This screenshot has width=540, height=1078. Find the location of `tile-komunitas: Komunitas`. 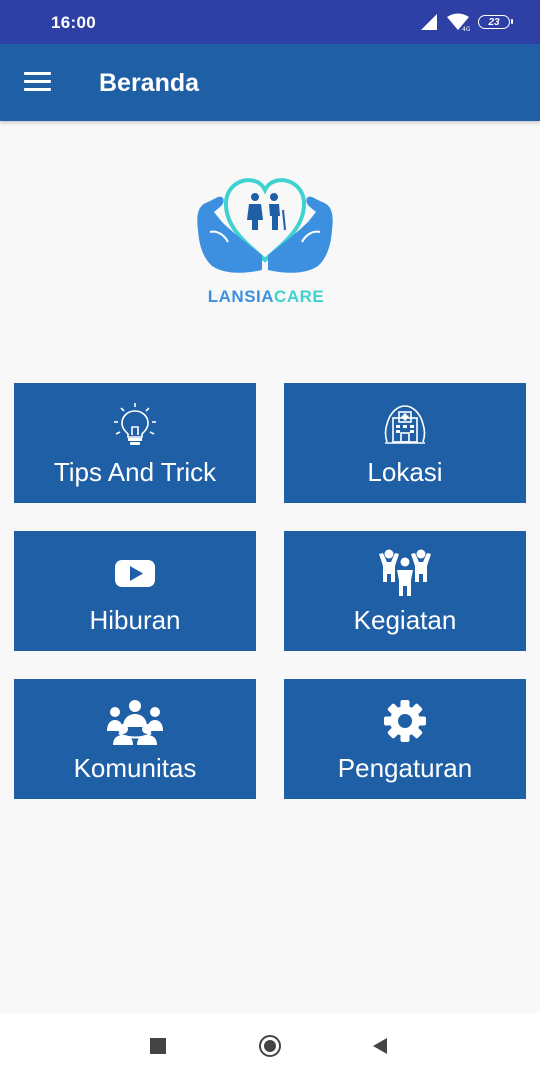

tile-komunitas: Komunitas is located at coordinates (135, 739).